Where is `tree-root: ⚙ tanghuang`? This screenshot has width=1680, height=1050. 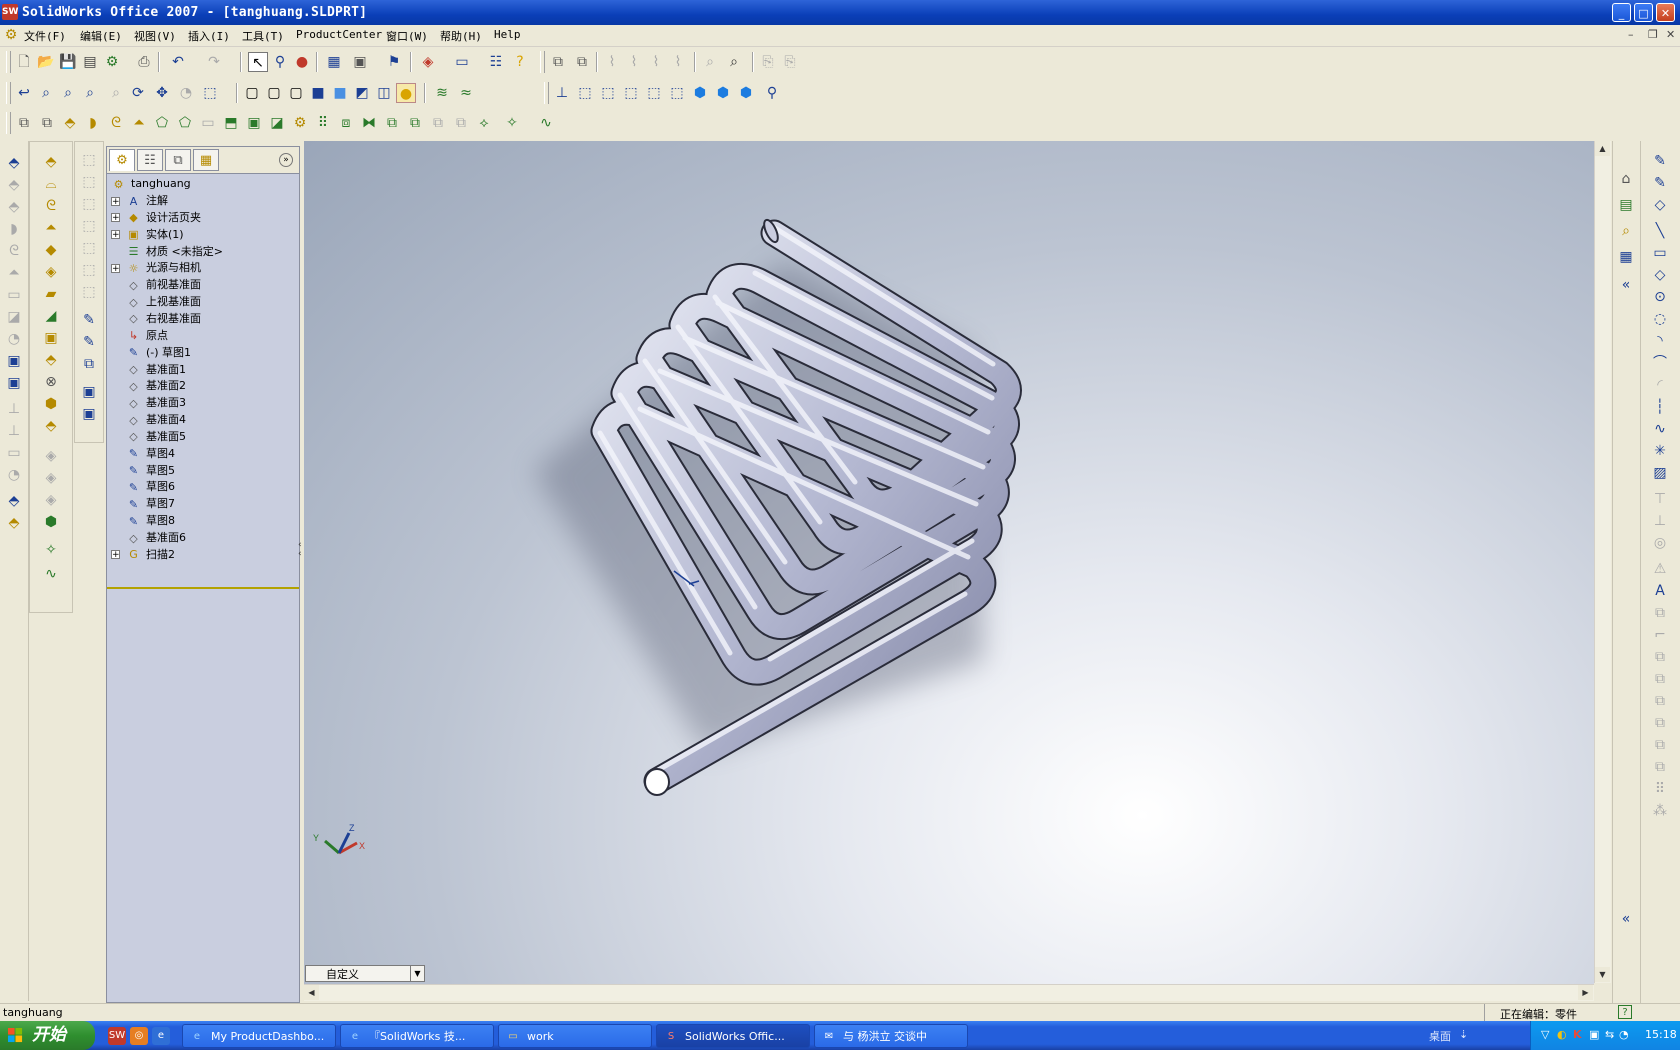 tree-root: ⚙ tanghuang is located at coordinates (151, 183).